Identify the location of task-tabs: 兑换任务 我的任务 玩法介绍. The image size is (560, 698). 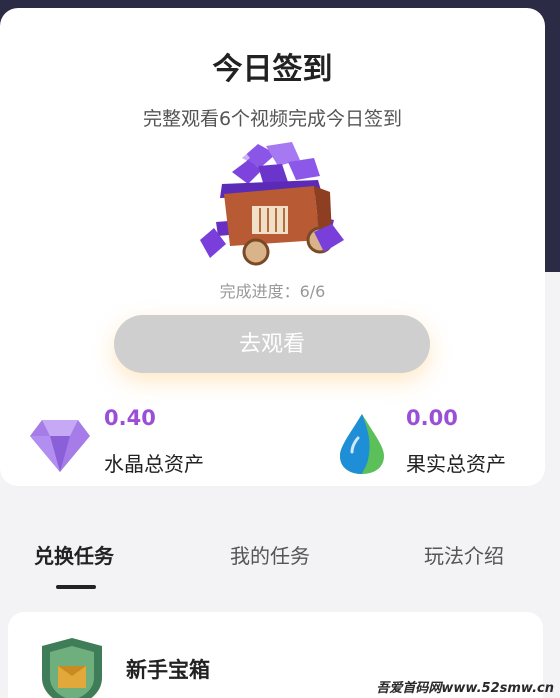
(280, 565).